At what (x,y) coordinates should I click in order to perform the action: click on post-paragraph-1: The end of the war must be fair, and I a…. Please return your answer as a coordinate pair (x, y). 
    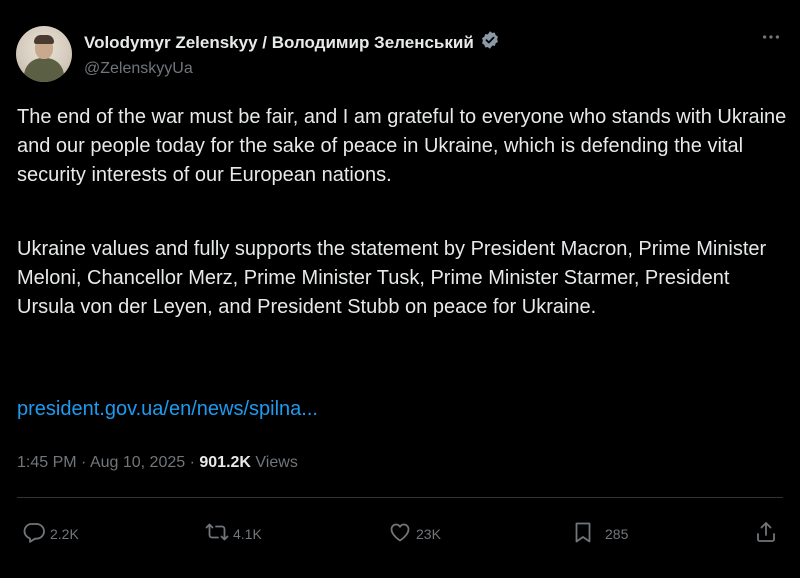
    Looking at the image, I should click on (402, 146).